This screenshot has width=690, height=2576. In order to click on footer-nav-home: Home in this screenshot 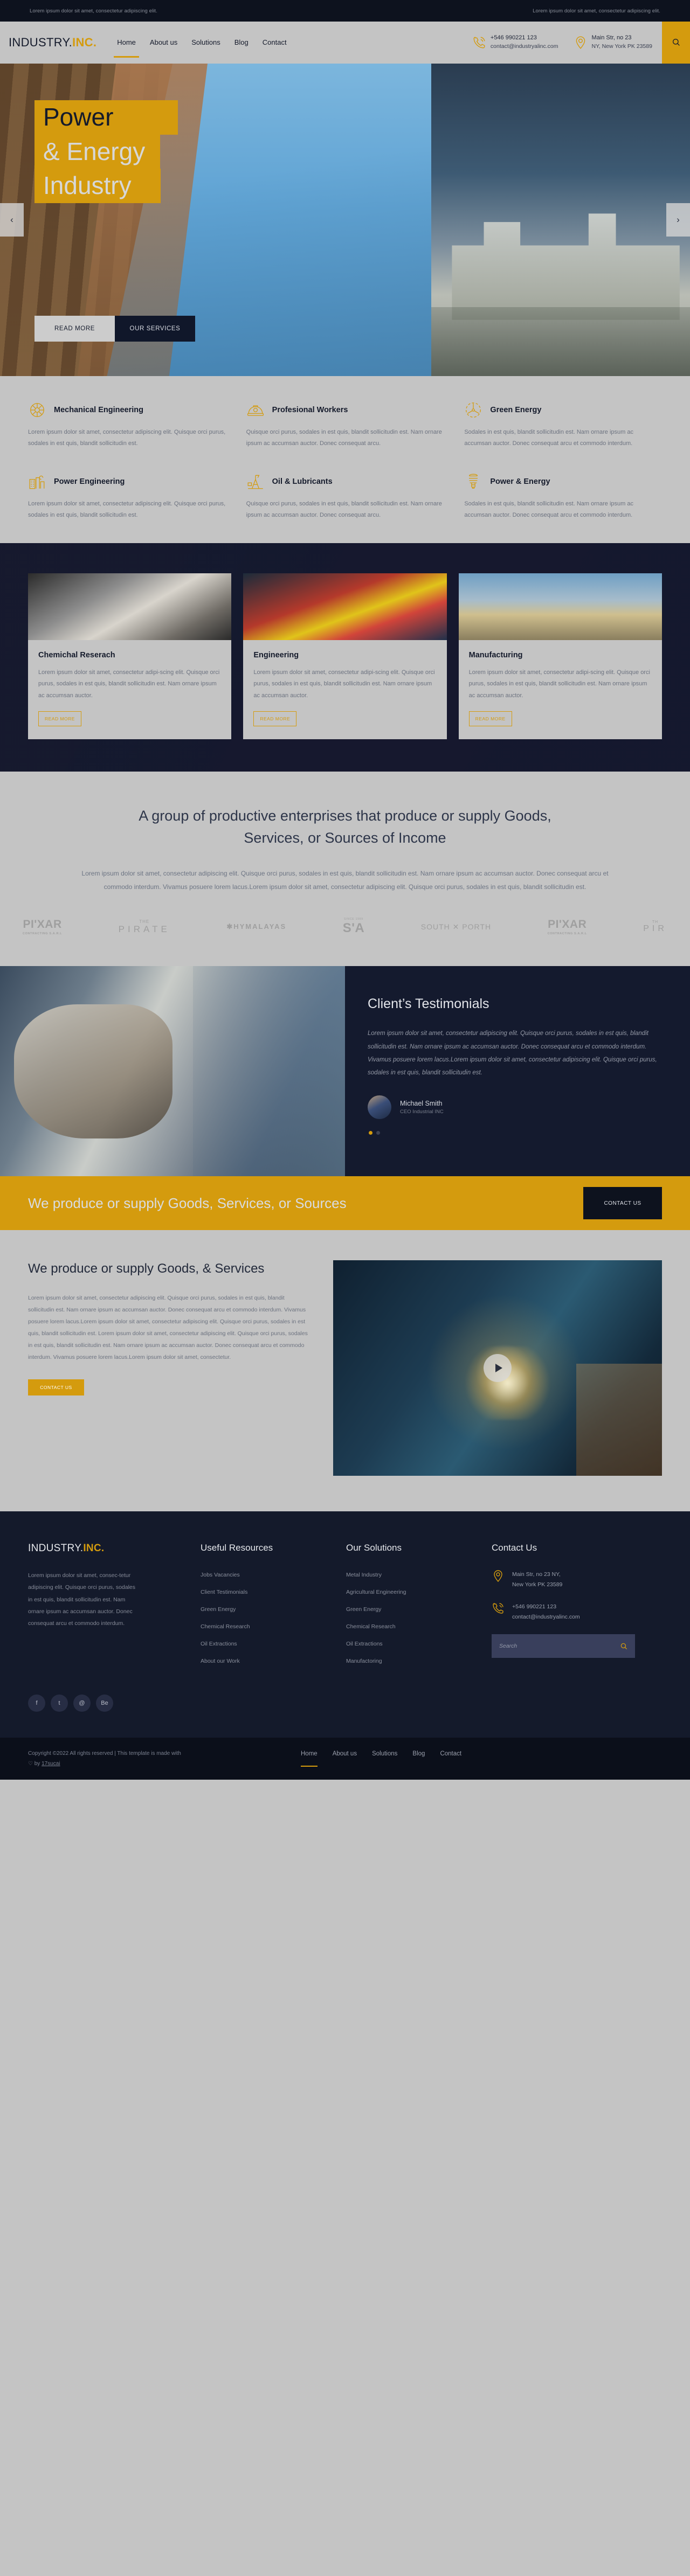, I will do `click(309, 1759)`.